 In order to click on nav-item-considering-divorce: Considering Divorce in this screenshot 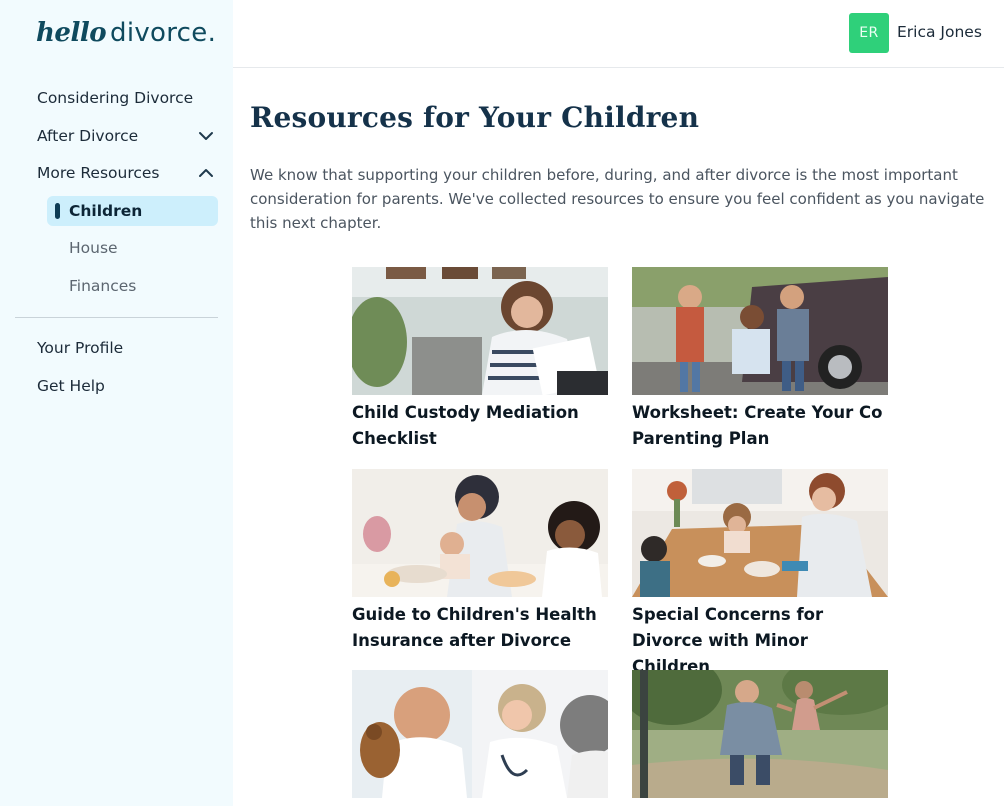, I will do `click(127, 98)`.